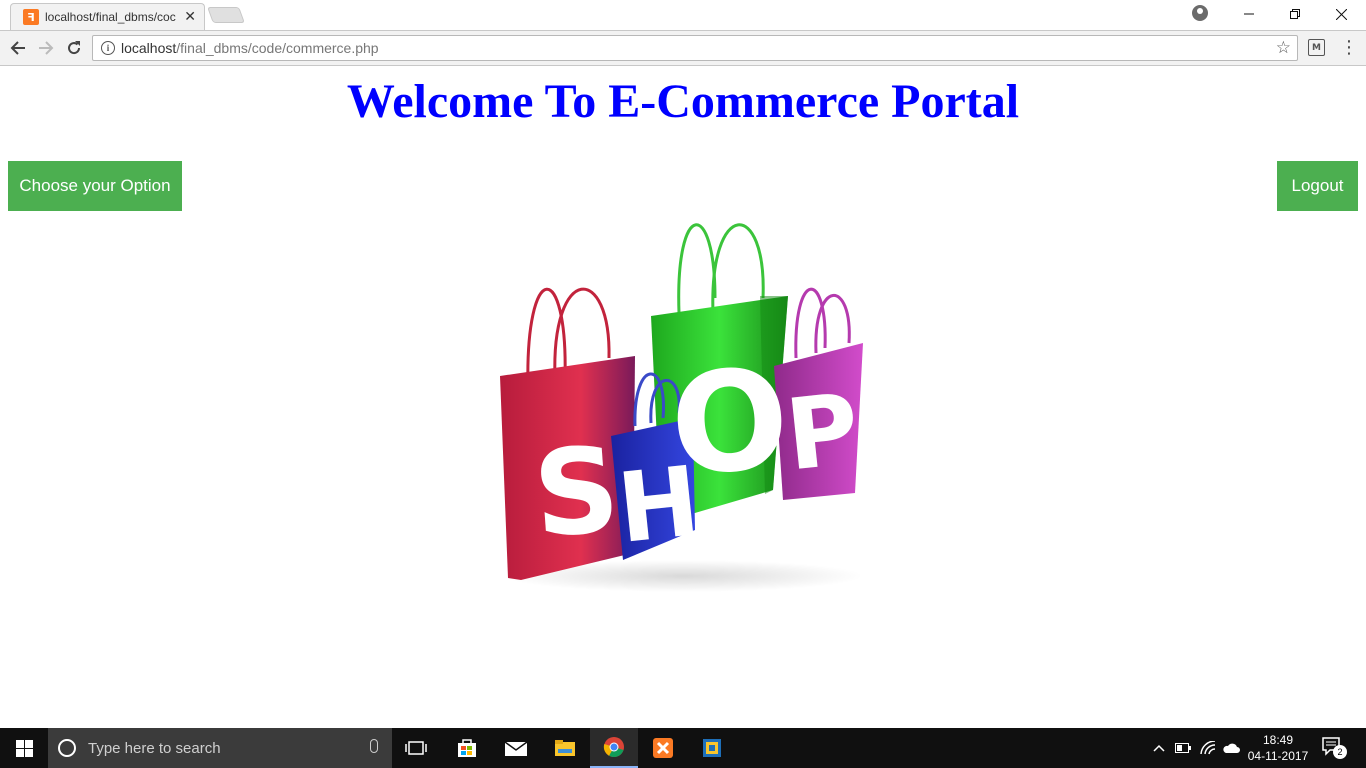 Image resolution: width=1366 pixels, height=768 pixels. What do you see at coordinates (74, 48) in the screenshot?
I see `reload-icon` at bounding box center [74, 48].